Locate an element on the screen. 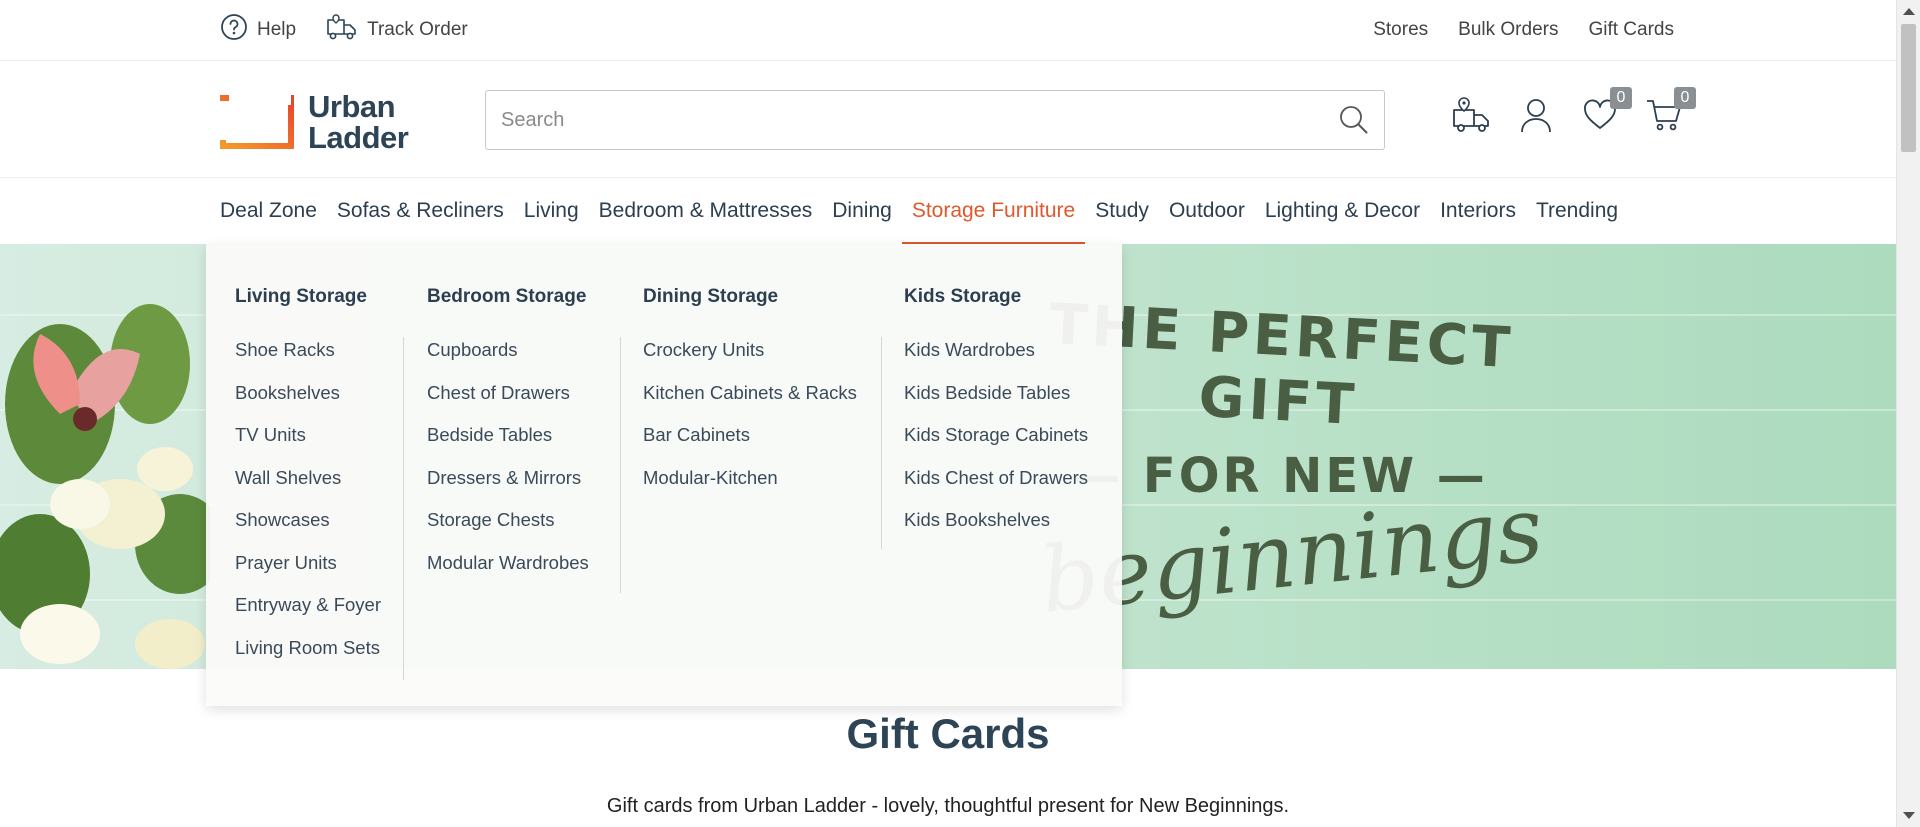 The image size is (1920, 827). nav-sofas-recliners: Sofas & Recliners is located at coordinates (420, 211).